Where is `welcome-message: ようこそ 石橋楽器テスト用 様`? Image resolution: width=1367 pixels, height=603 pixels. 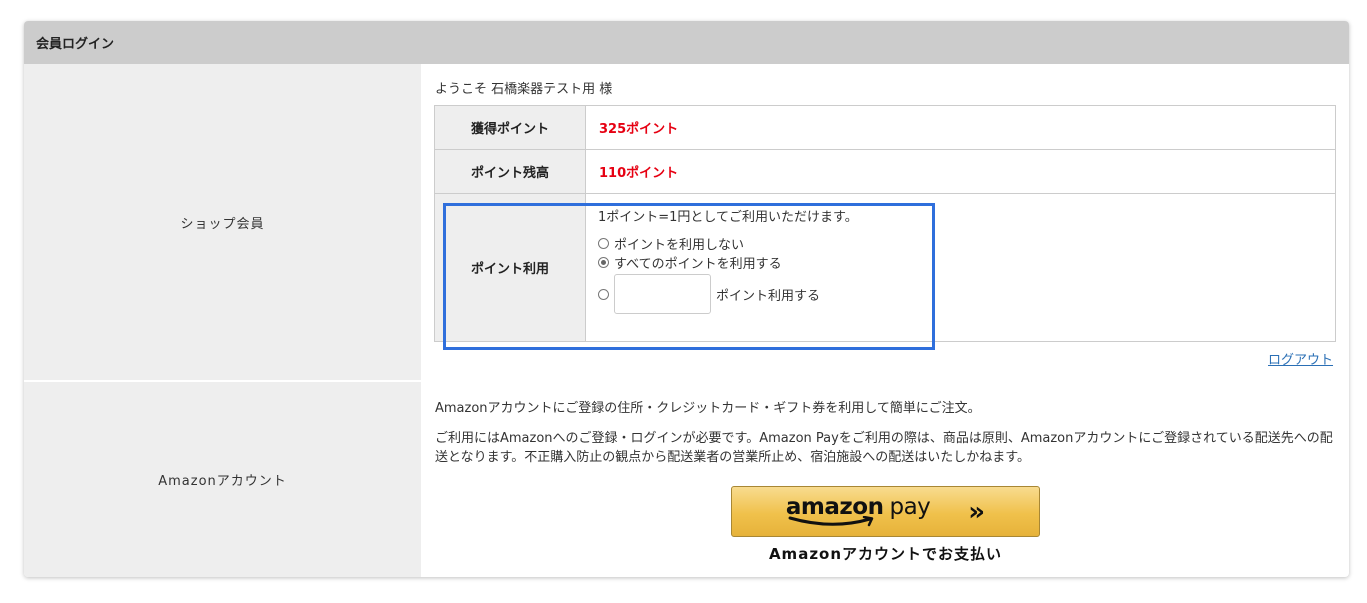
welcome-message: ようこそ 石橋楽器テスト用 様 is located at coordinates (524, 89).